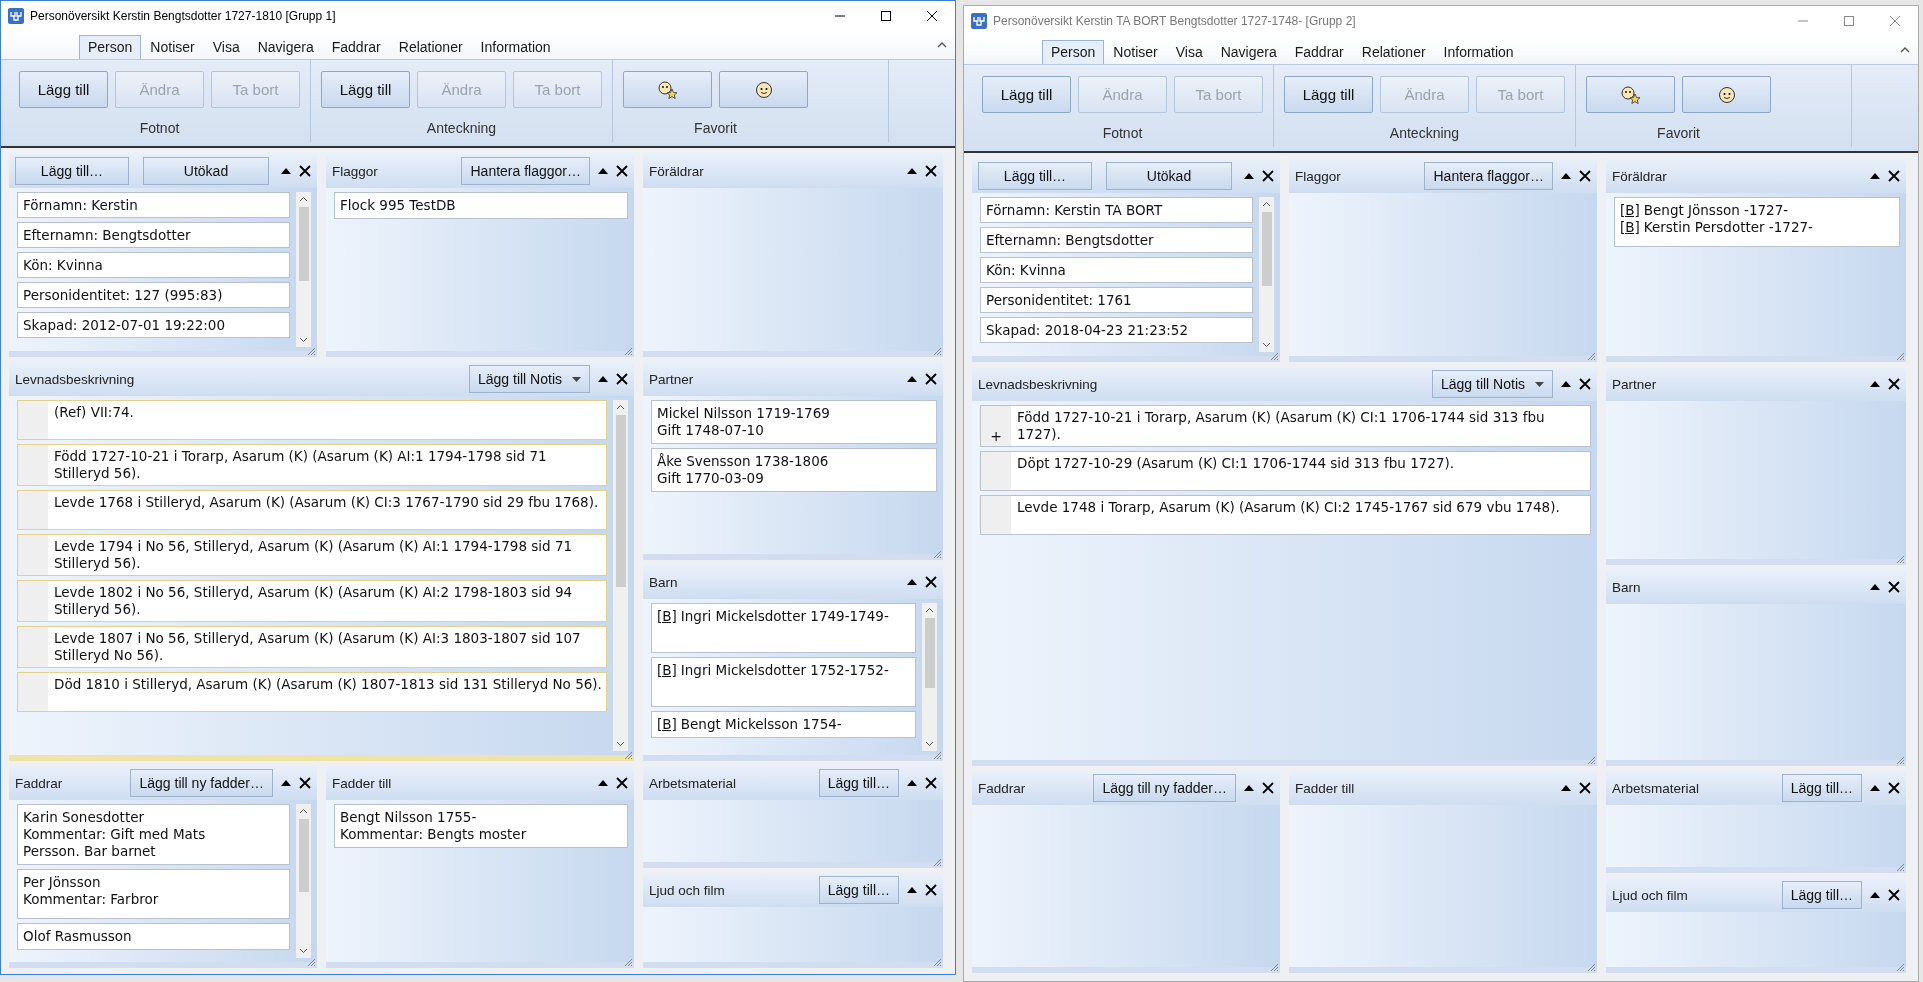  What do you see at coordinates (312, 601) in the screenshot?
I see `note-row: Levde 1802 i No 56, Stilleryd, Asarum (K) (Asarum (K) AI:2 1798-1803 sid 94 Stilleryd 56).` at bounding box center [312, 601].